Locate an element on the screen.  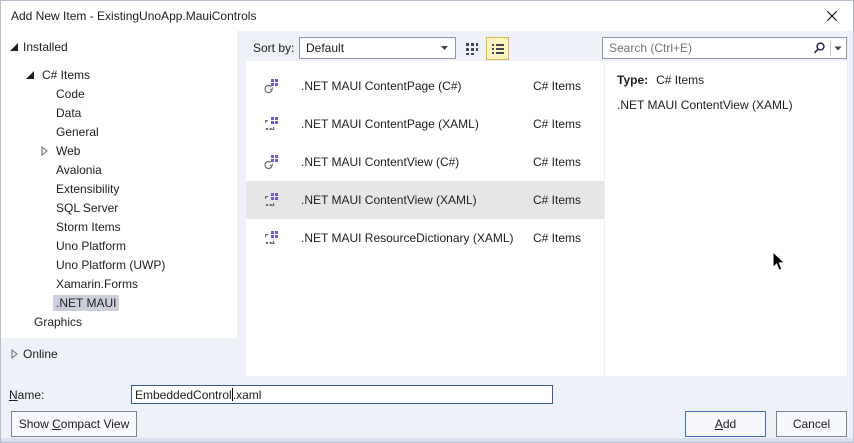
tree-item-label: SQL Server is located at coordinates (87, 207).